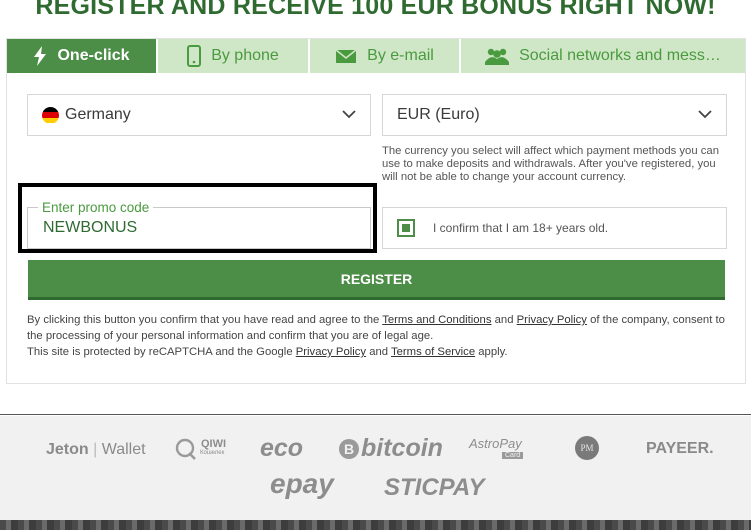  Describe the element at coordinates (375, 525) in the screenshot. I see `footer-strip` at that location.